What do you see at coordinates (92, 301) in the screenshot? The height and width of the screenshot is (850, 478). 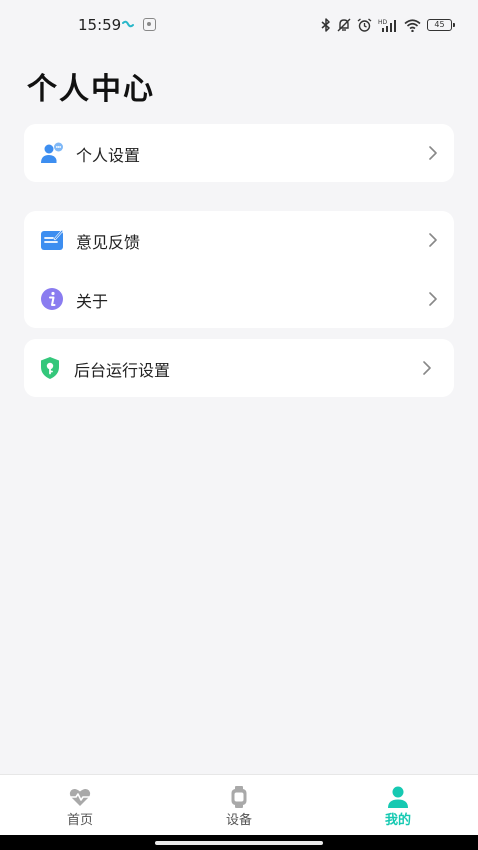 I see `menu-item-label: 关于` at bounding box center [92, 301].